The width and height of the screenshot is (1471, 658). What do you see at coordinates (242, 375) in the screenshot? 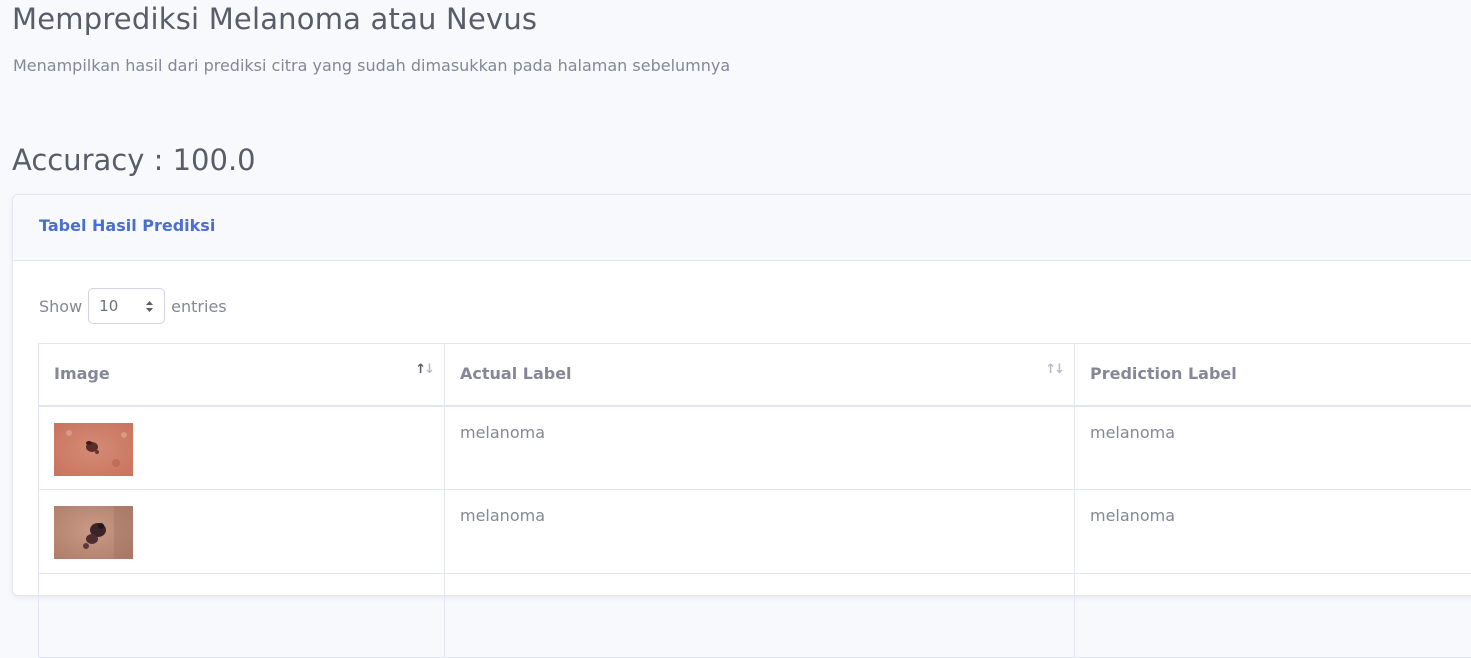
I see `column-header-image: Image ↑↓` at bounding box center [242, 375].